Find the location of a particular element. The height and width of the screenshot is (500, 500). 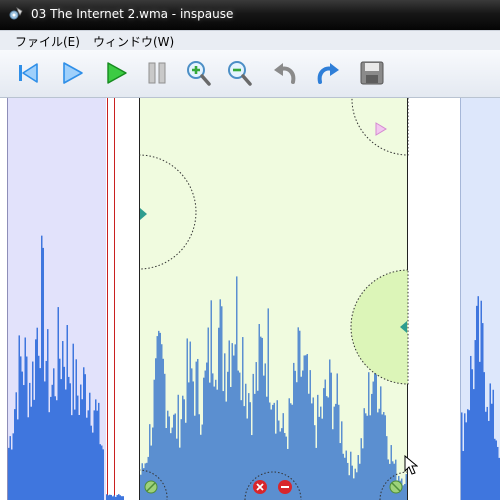

skip-to-start-button is located at coordinates (28, 73).